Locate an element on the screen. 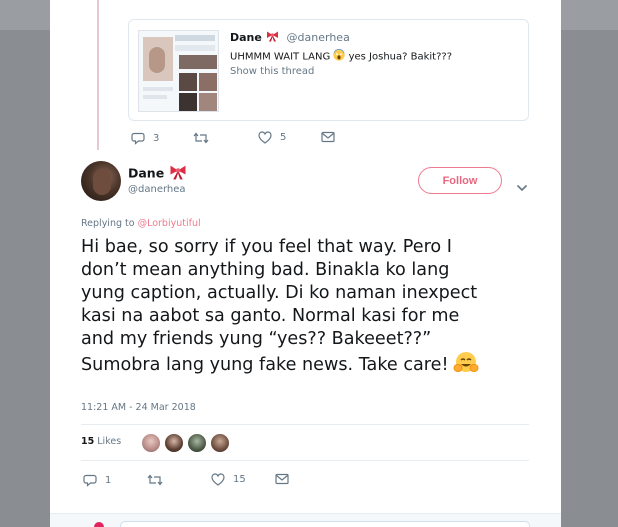  show-this-thread-link: Show this thread is located at coordinates (272, 71).